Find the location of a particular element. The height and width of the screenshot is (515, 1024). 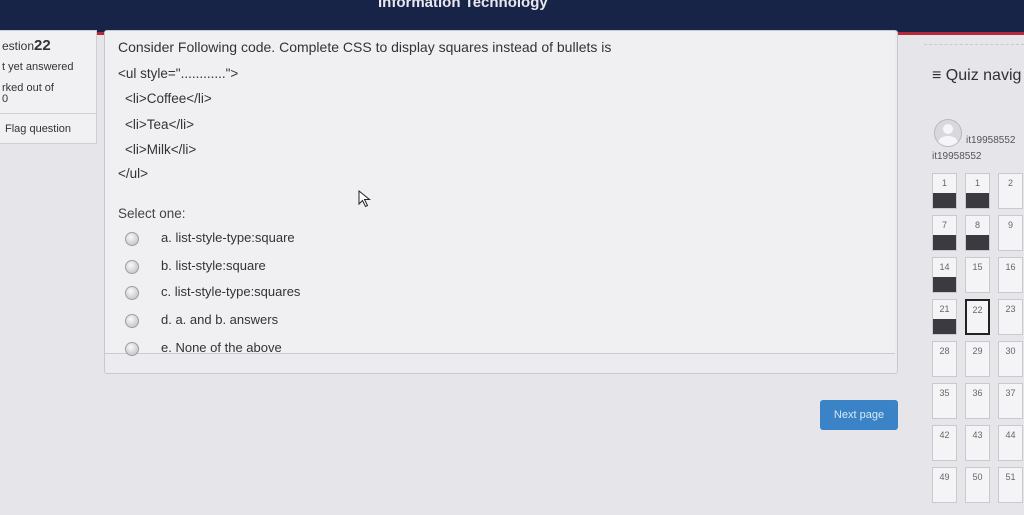

question-nav-number: 51 is located at coordinates (1010, 477).